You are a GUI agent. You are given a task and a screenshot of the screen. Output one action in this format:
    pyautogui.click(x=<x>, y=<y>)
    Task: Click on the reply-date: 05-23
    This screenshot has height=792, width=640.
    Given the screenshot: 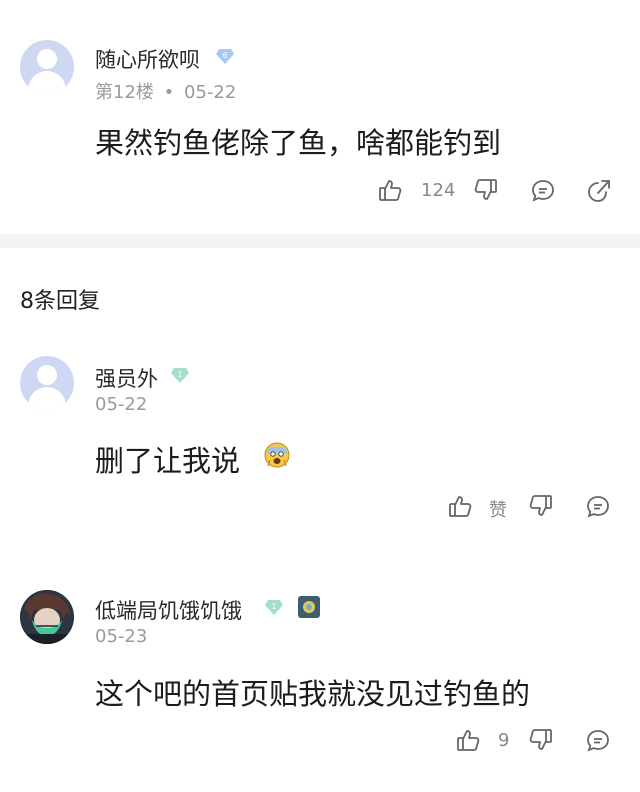 What is the action you would take?
    pyautogui.click(x=121, y=636)
    